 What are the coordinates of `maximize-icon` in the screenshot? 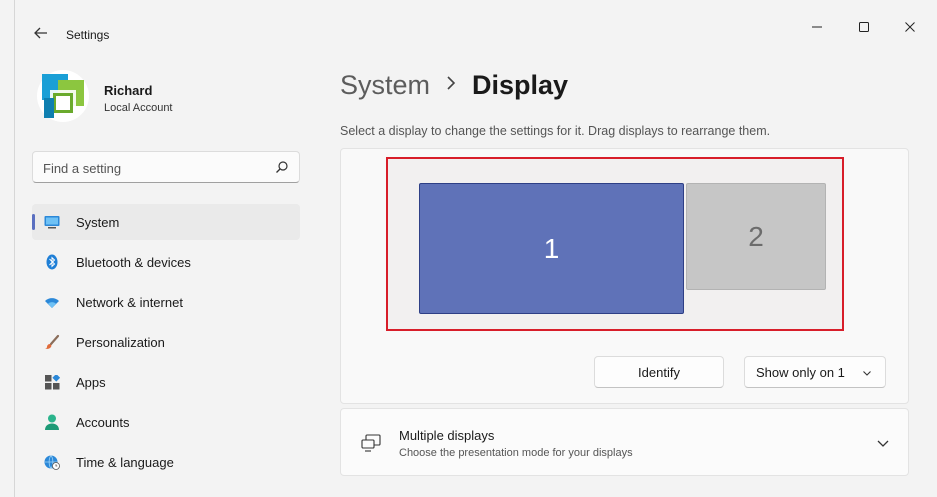 It's located at (864, 27).